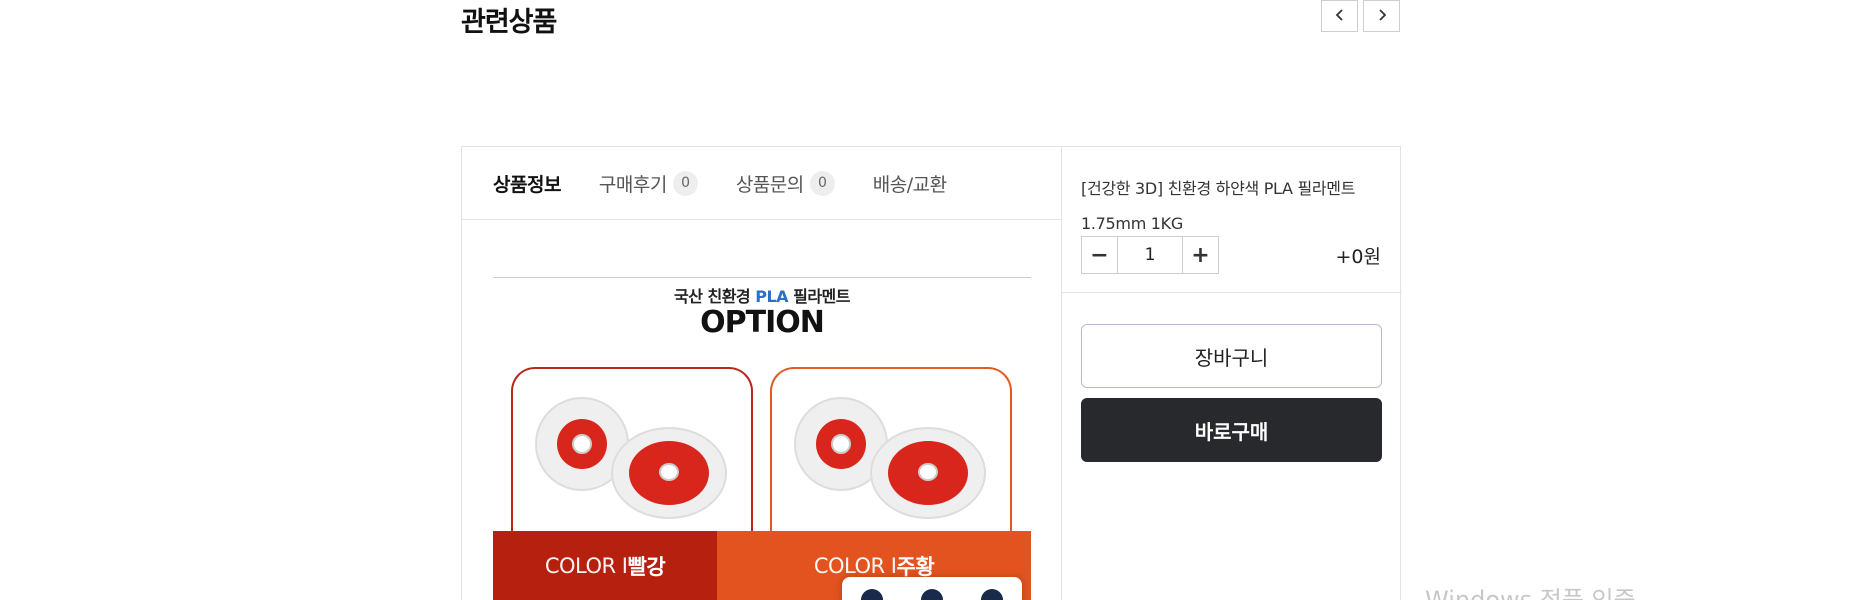  Describe the element at coordinates (762, 277) in the screenshot. I see `image-divider` at that location.